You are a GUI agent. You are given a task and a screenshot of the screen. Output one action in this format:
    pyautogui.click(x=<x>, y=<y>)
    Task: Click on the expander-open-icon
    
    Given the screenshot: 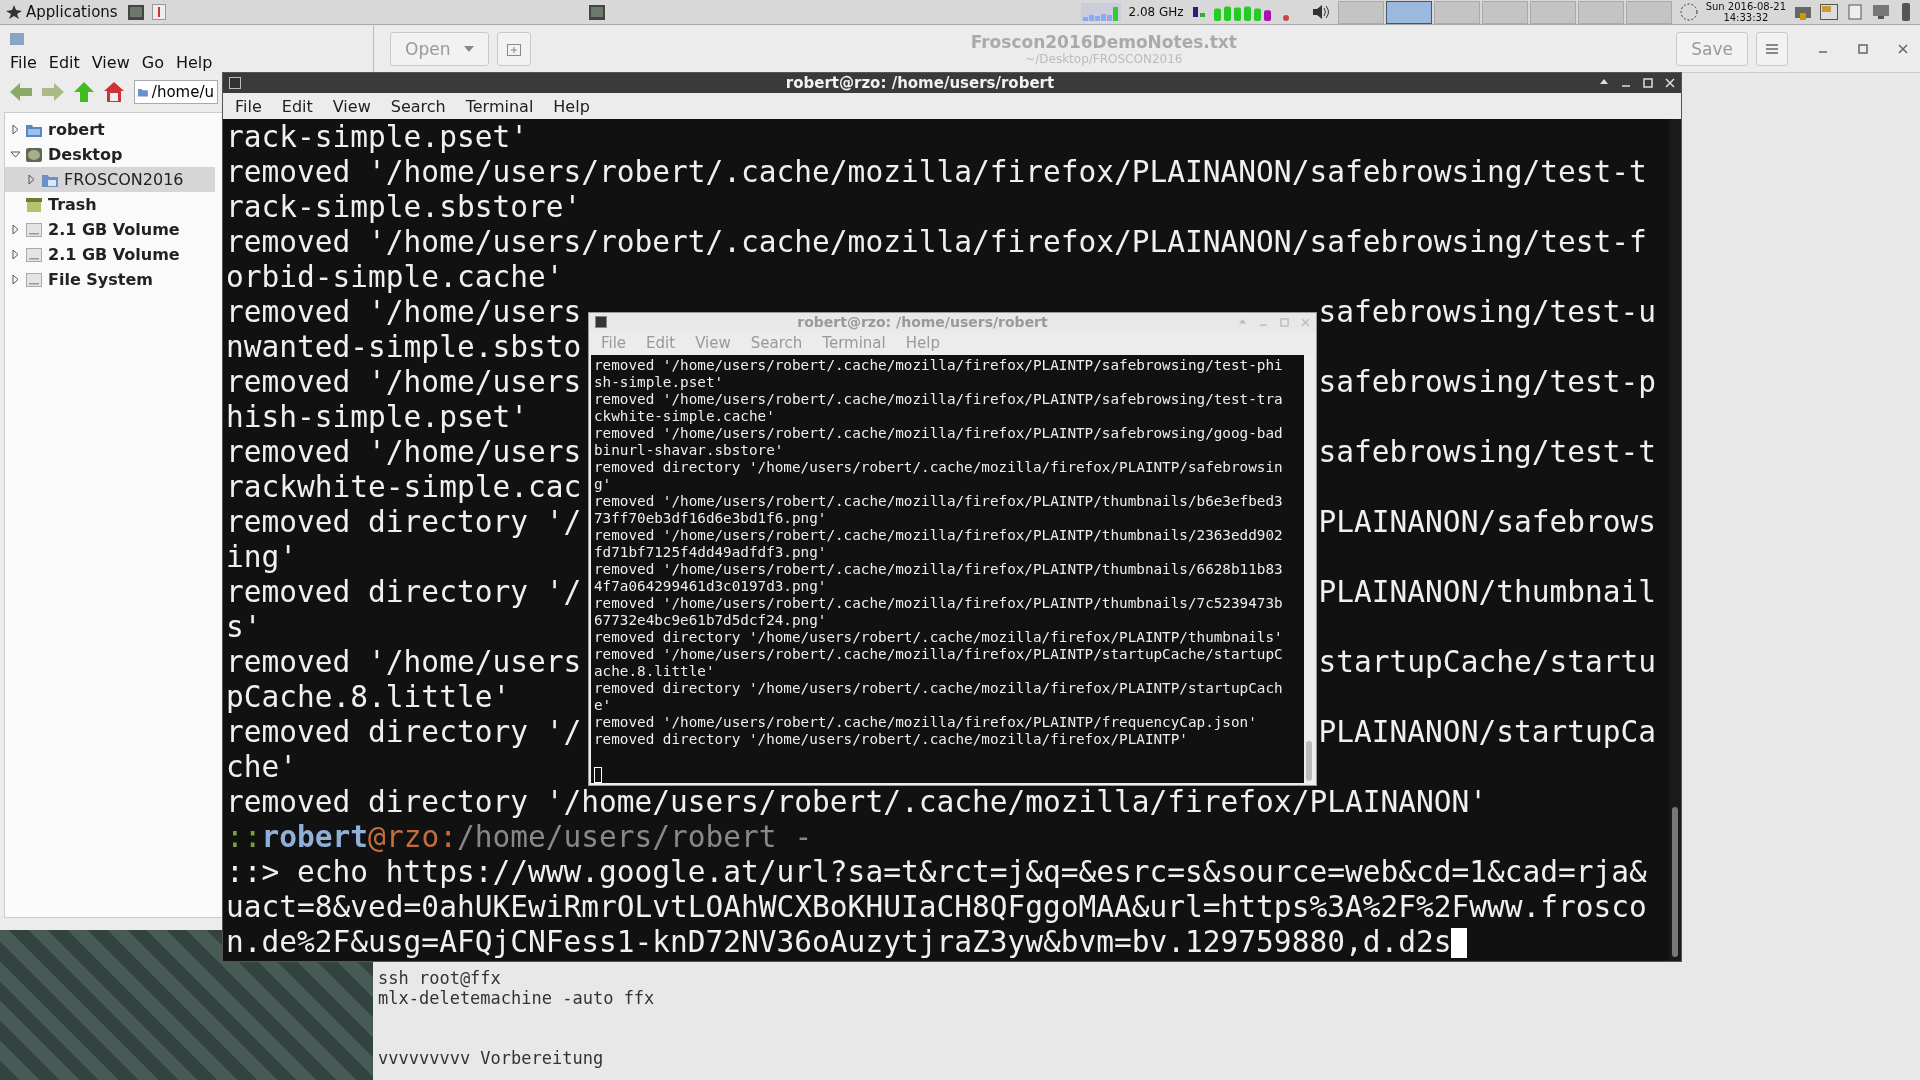 What is the action you would take?
    pyautogui.click(x=15, y=154)
    